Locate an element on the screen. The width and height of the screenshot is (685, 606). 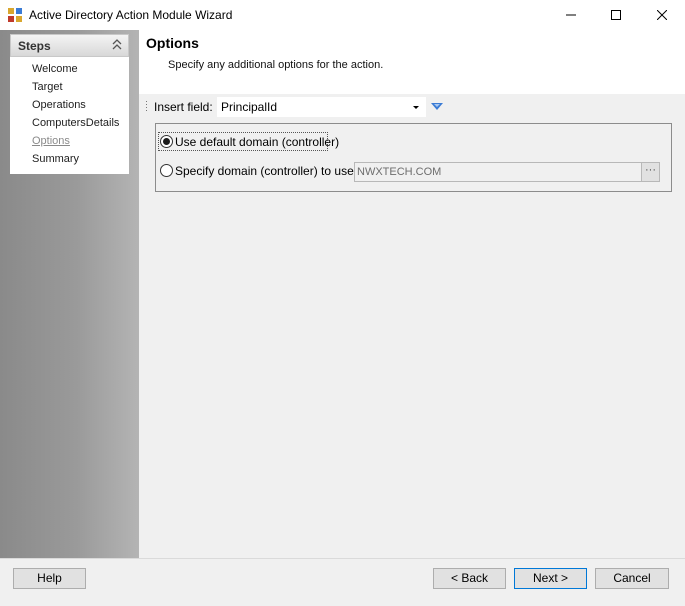
app-icon is located at coordinates (15, 15).